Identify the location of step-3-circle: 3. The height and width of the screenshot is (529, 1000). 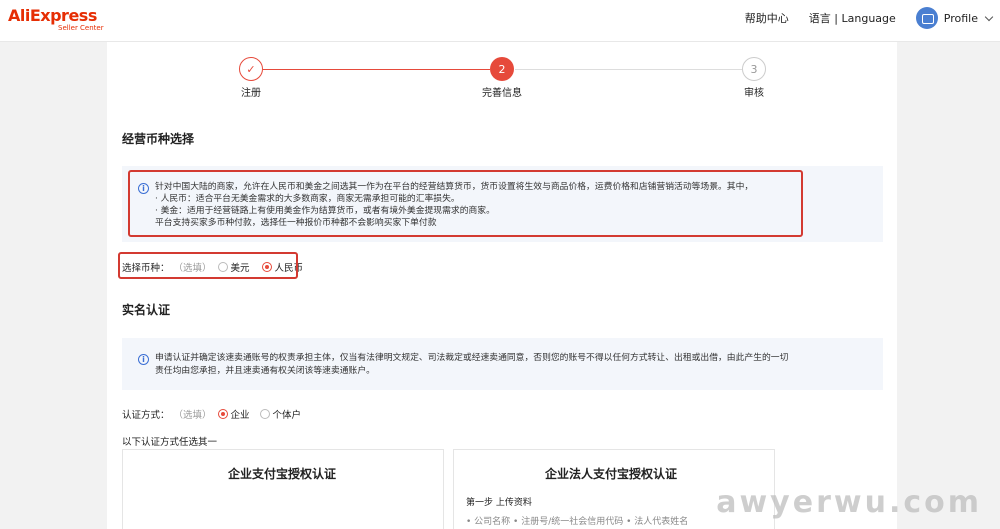
(754, 69).